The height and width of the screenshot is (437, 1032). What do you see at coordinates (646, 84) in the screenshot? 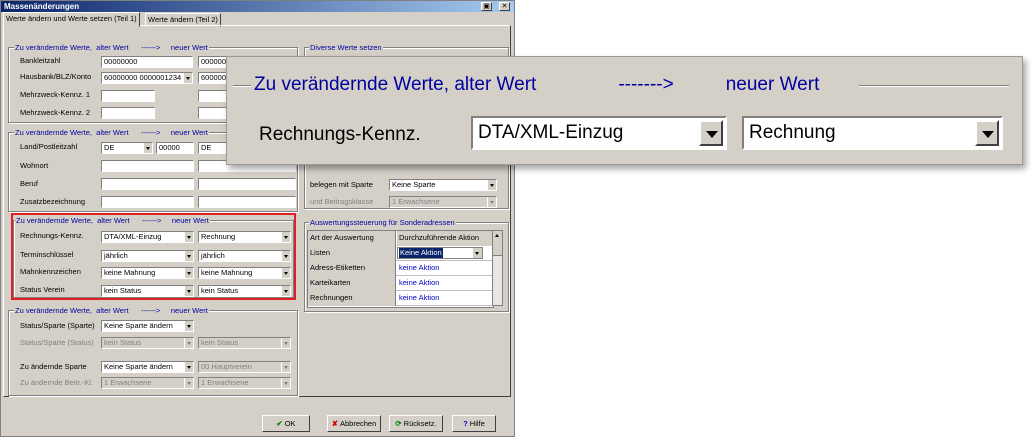
I see `zoom-legend-arrow: ------->` at bounding box center [646, 84].